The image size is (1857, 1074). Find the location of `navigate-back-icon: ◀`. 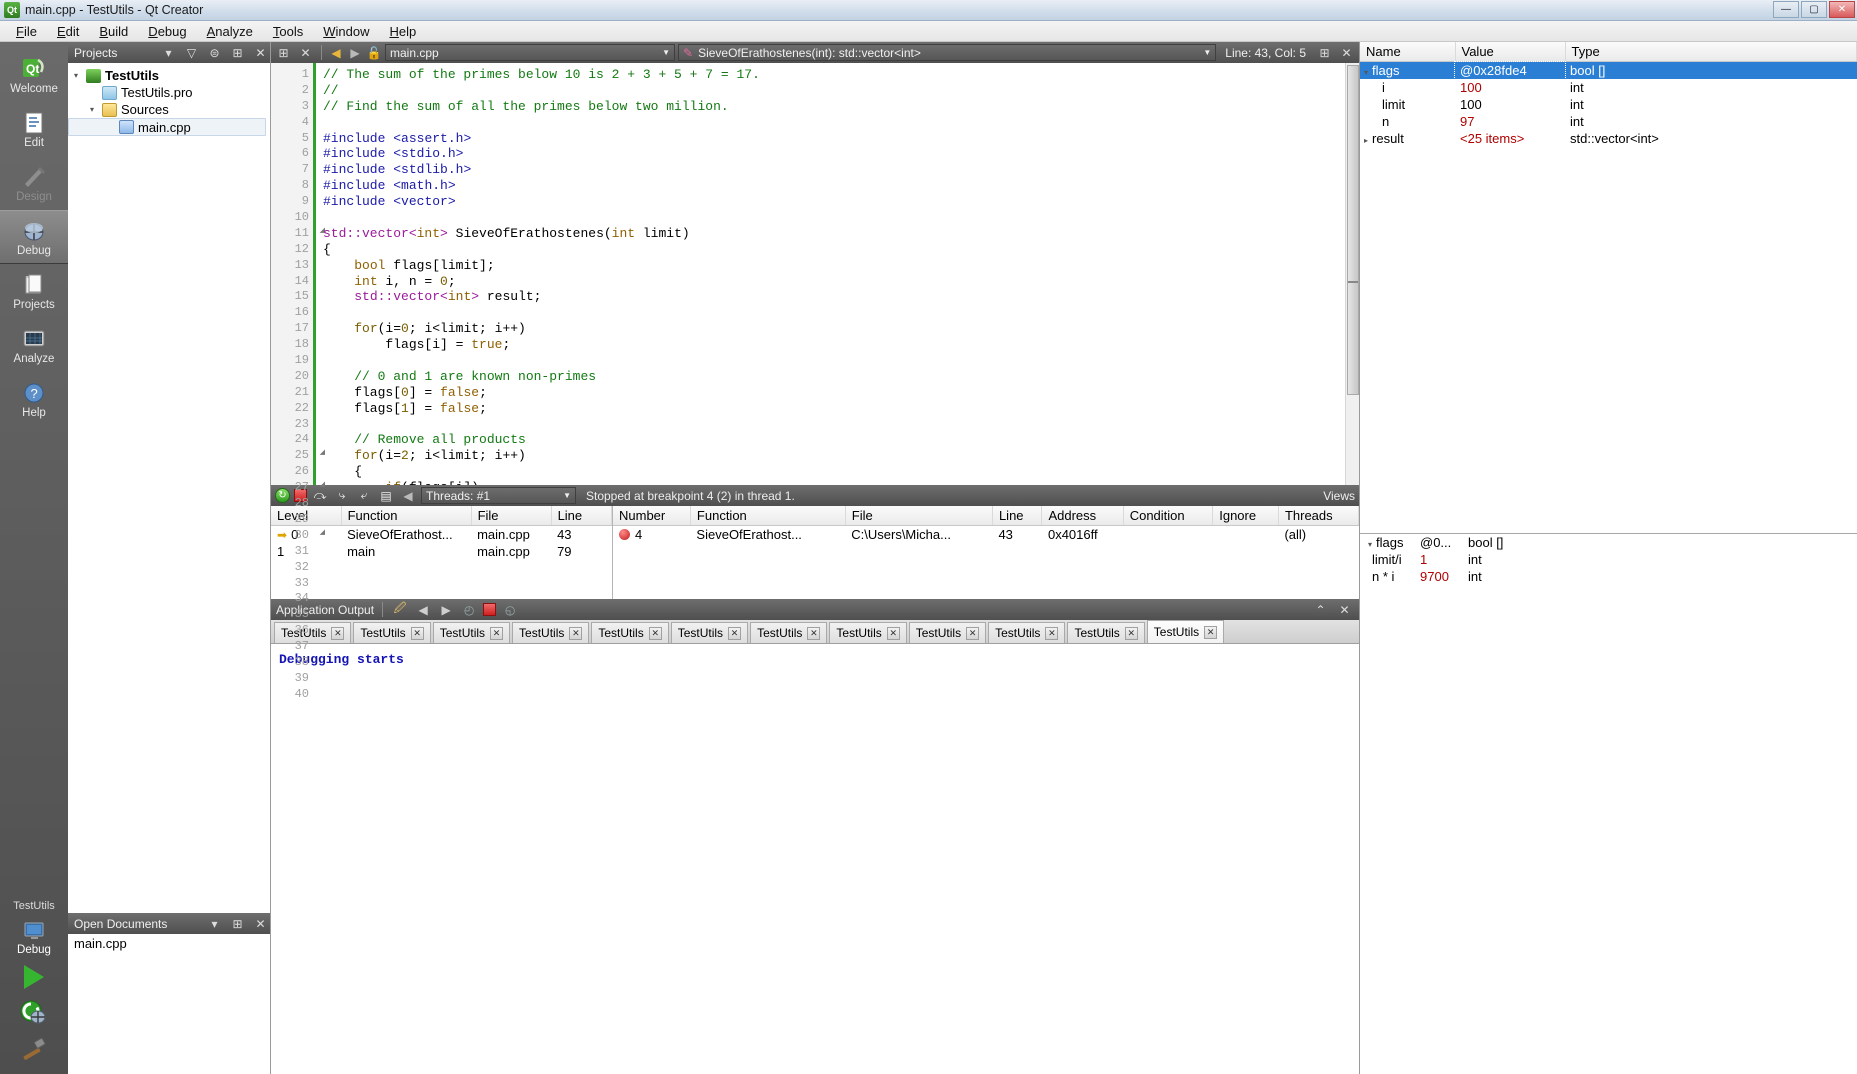

navigate-back-icon: ◀ is located at coordinates (408, 495).